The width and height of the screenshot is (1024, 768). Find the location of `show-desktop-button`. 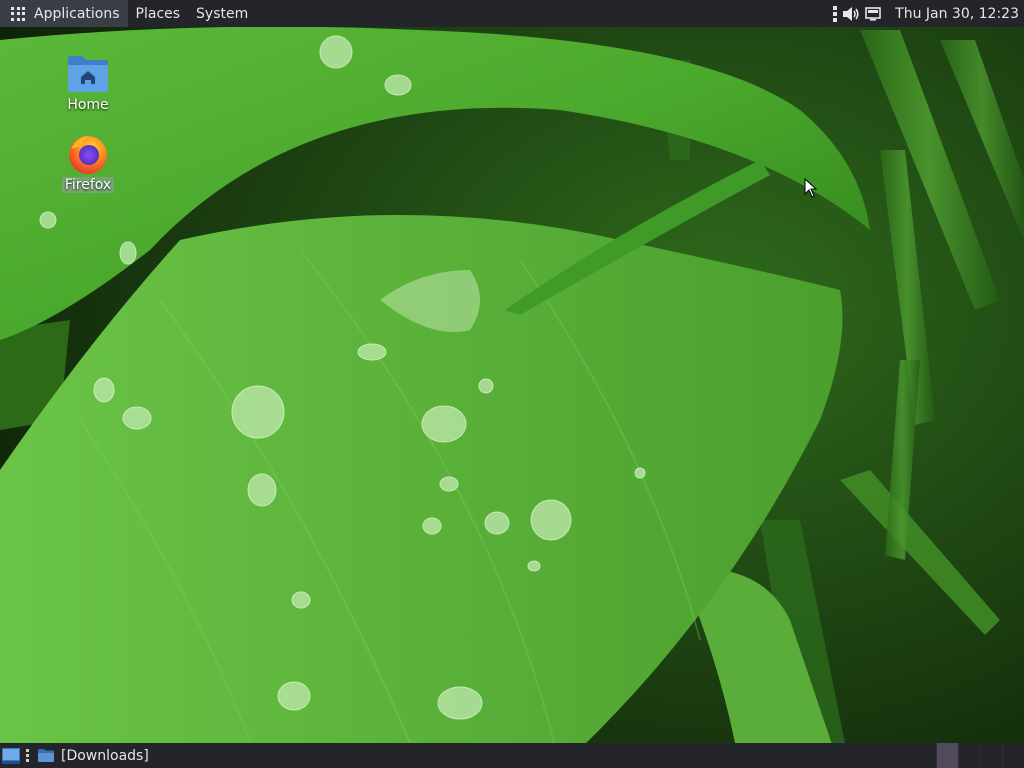

show-desktop-button is located at coordinates (11, 755).